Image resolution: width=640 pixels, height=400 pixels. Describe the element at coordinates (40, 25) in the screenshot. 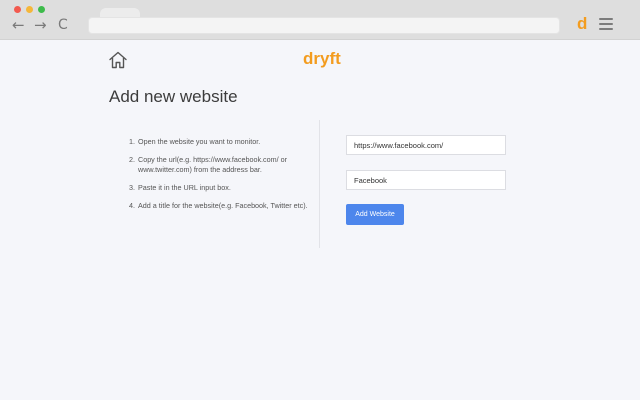

I see `forward-arrow-icon: →` at that location.